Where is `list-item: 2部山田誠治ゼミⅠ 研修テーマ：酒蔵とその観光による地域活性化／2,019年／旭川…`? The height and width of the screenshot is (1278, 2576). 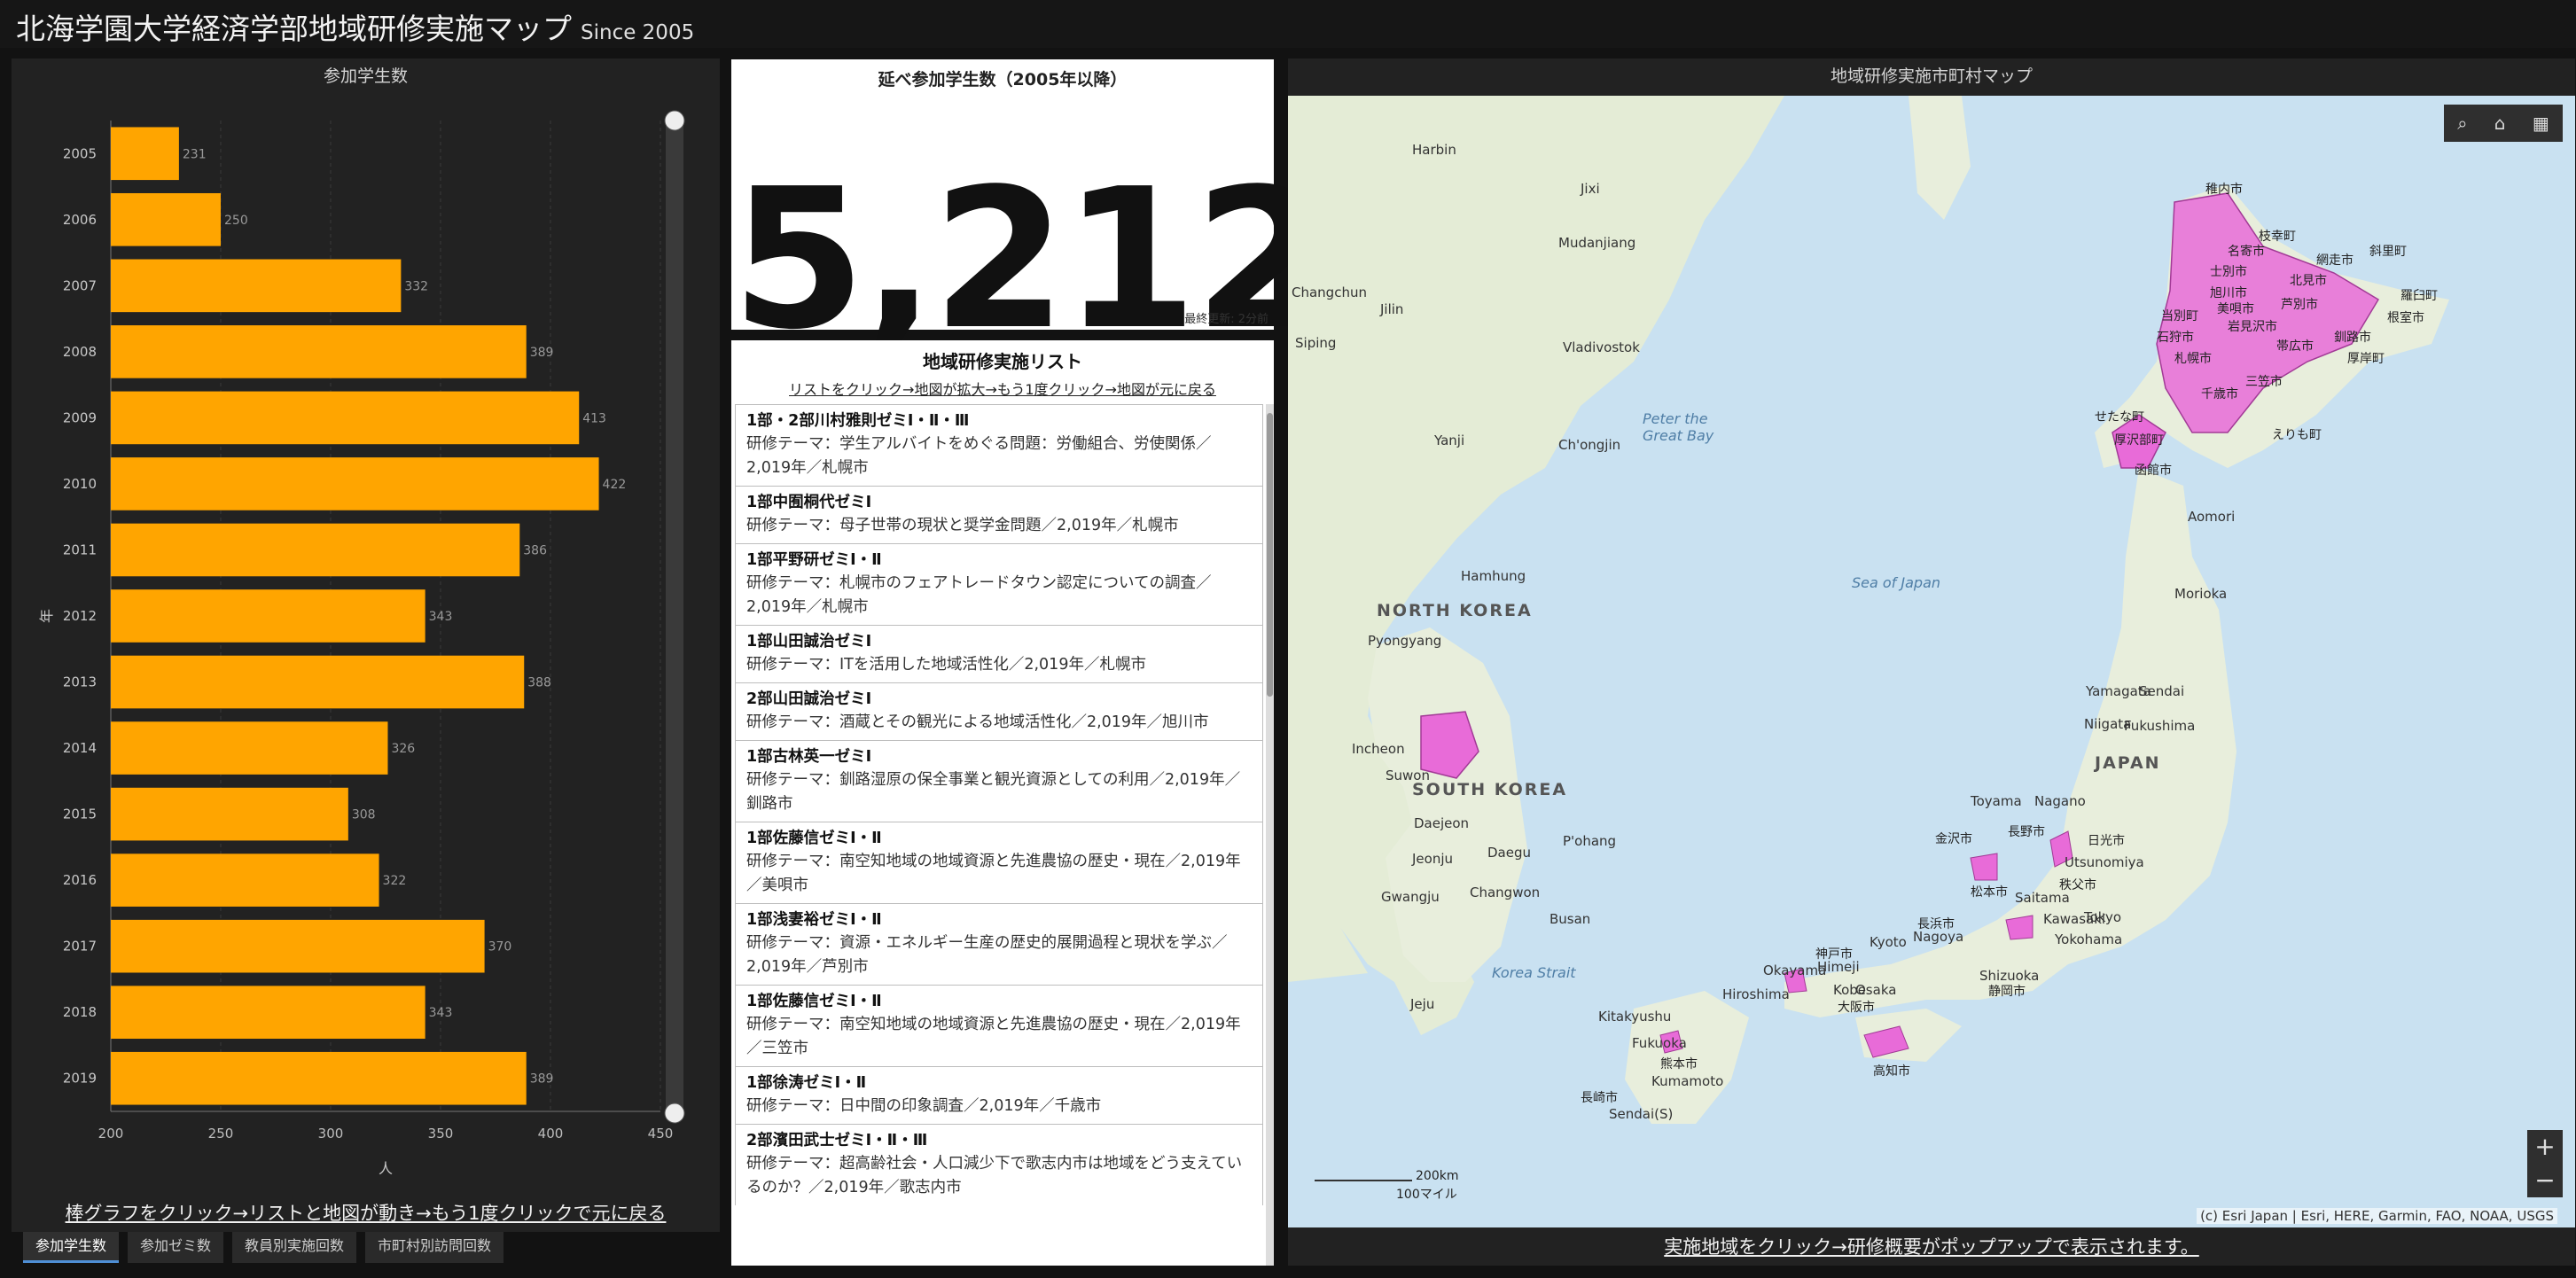 list-item: 2部山田誠治ゼミⅠ 研修テーマ：酒蔵とその観光による地域活性化／2,019年／旭川… is located at coordinates (999, 711).